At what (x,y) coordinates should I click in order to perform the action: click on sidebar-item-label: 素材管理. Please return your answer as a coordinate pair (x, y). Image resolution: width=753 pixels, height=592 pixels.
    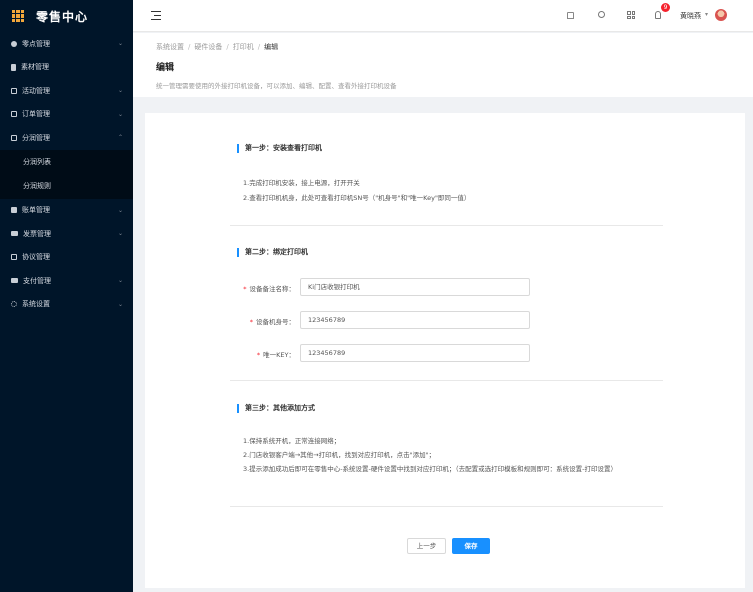
    Looking at the image, I should click on (35, 67).